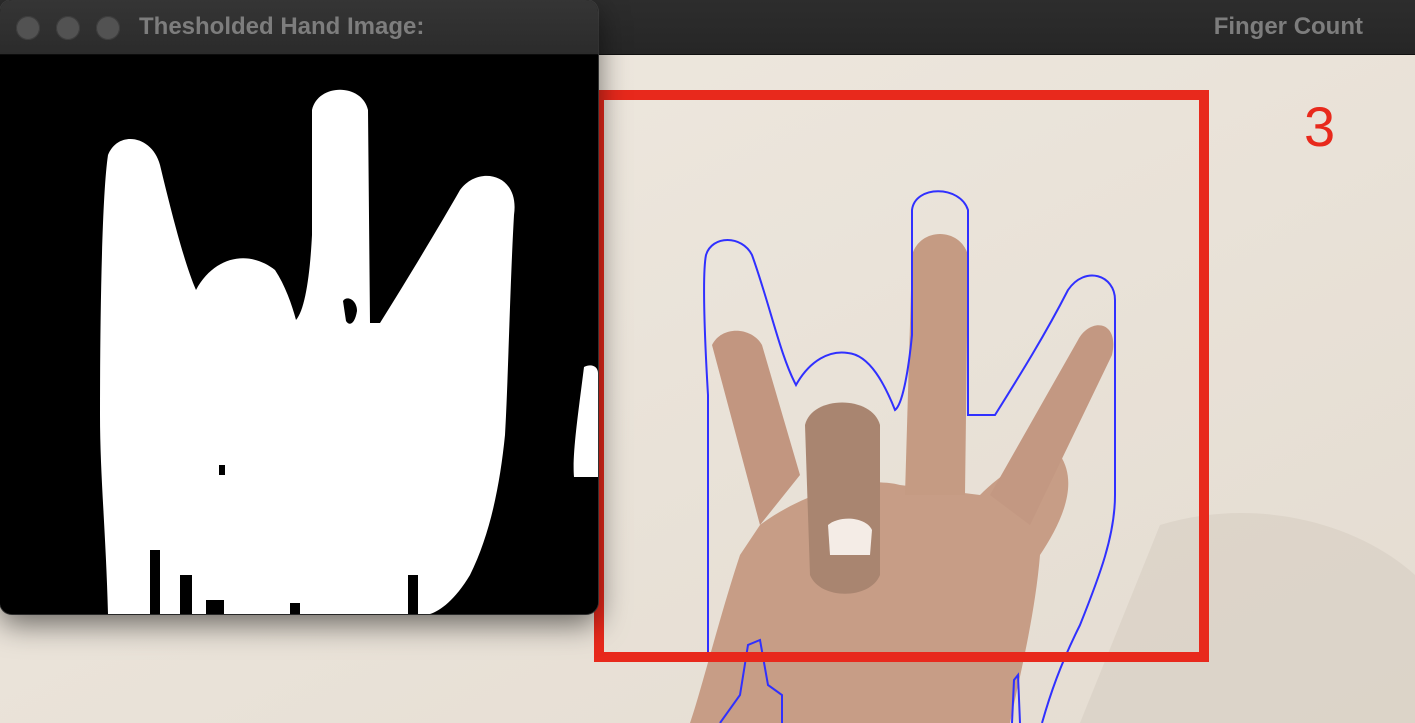  I want to click on middle-finger-photo, so click(936, 364).